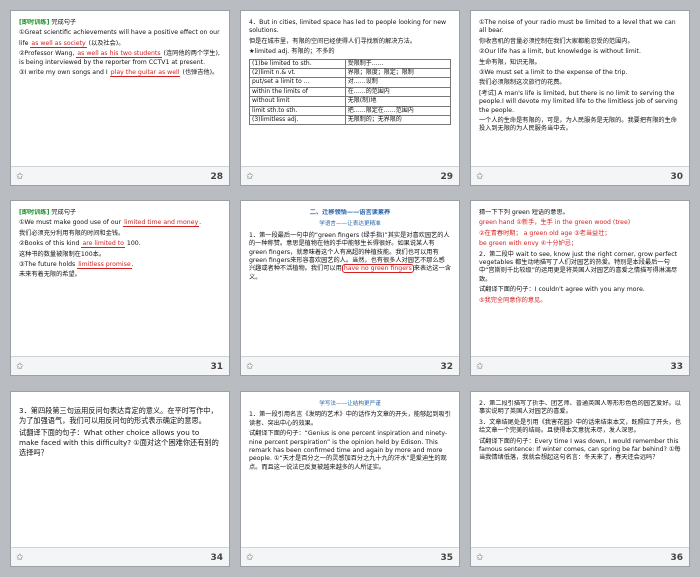 This screenshot has height=577, width=700. I want to click on translation: 未来有着无限的希望。, so click(50, 275).